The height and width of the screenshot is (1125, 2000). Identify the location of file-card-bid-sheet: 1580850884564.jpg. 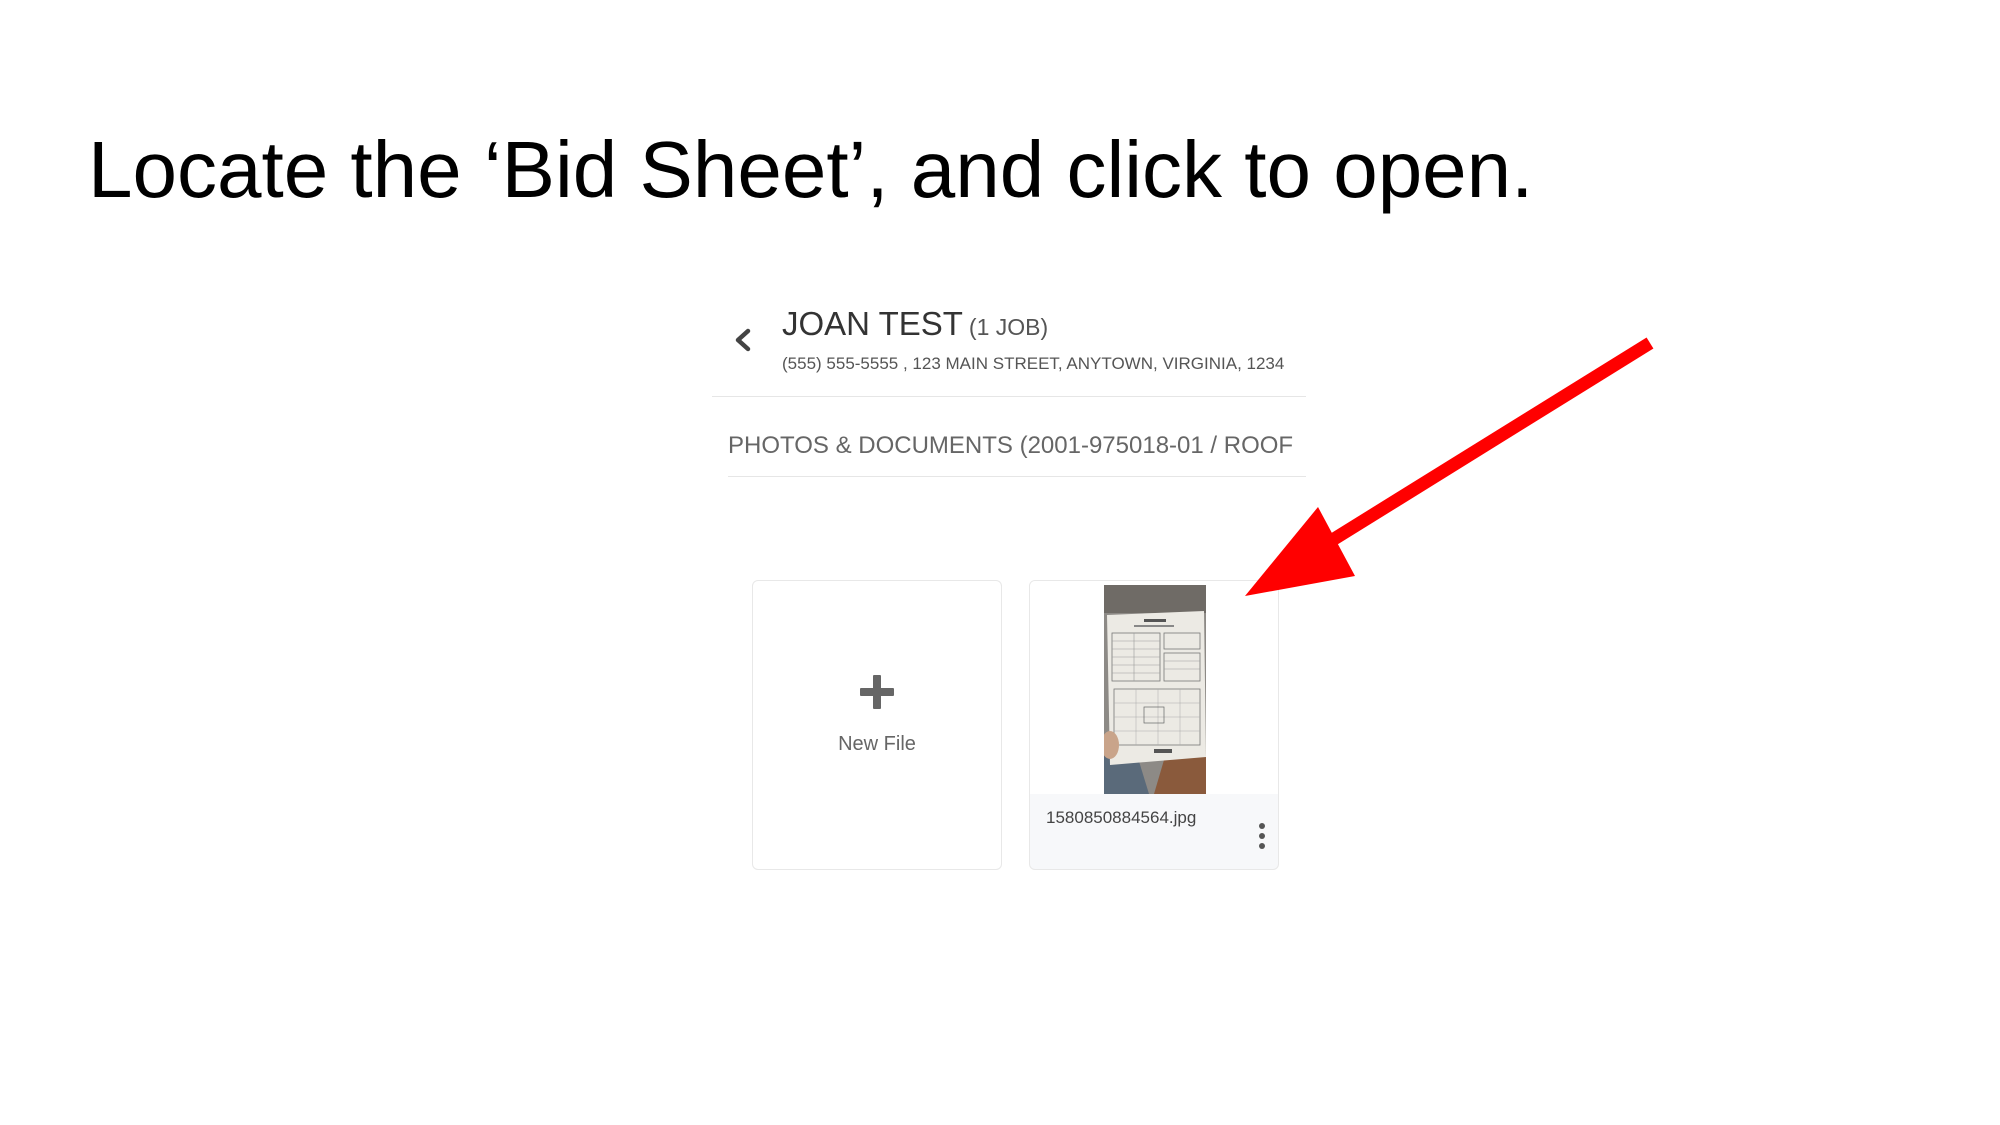
(1154, 725).